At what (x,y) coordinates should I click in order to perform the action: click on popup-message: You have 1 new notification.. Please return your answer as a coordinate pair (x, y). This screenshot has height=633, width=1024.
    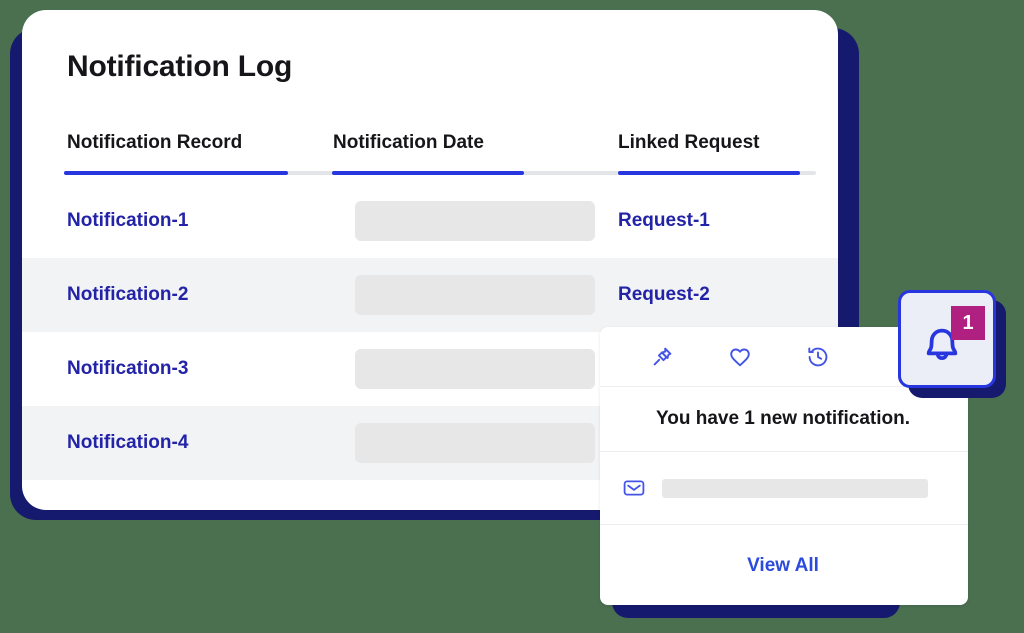
    Looking at the image, I should click on (784, 419).